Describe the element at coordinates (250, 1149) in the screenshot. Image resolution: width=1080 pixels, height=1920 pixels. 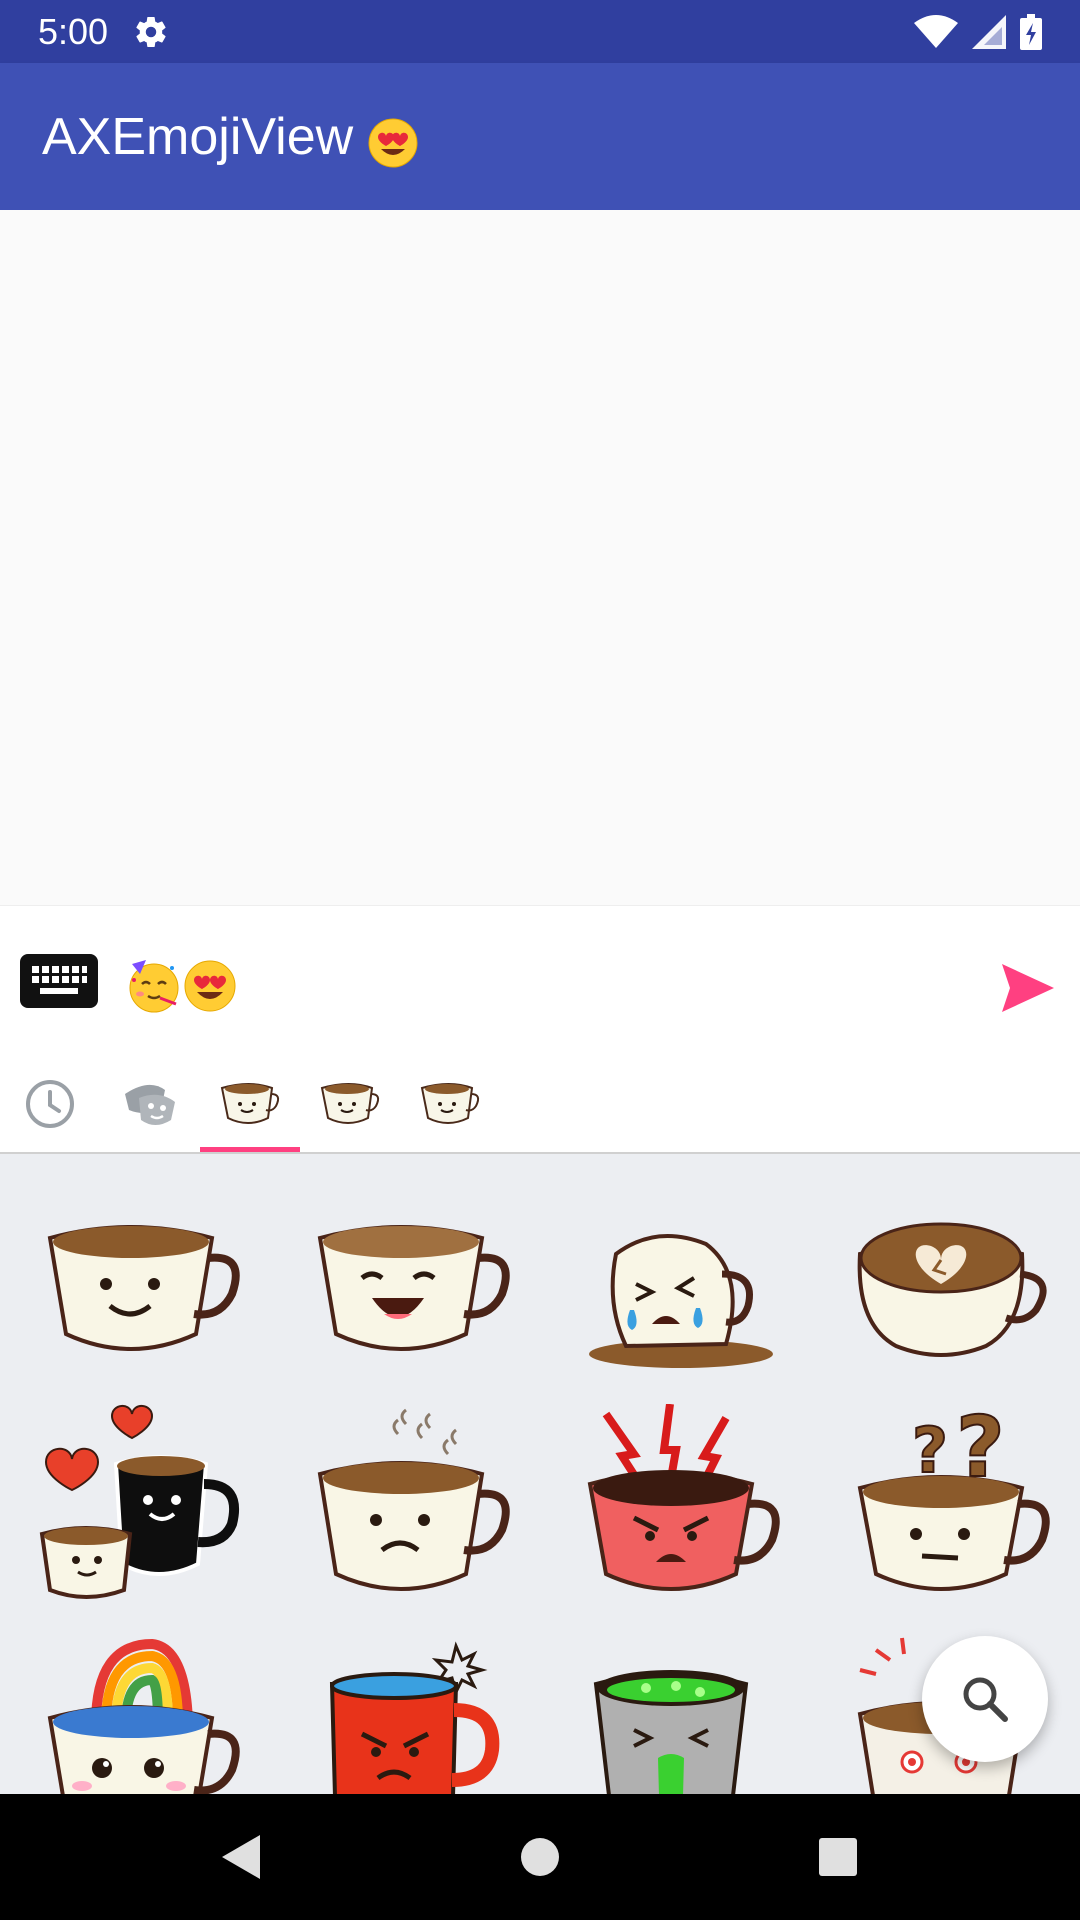
I see `selected-tab-indicator` at that location.